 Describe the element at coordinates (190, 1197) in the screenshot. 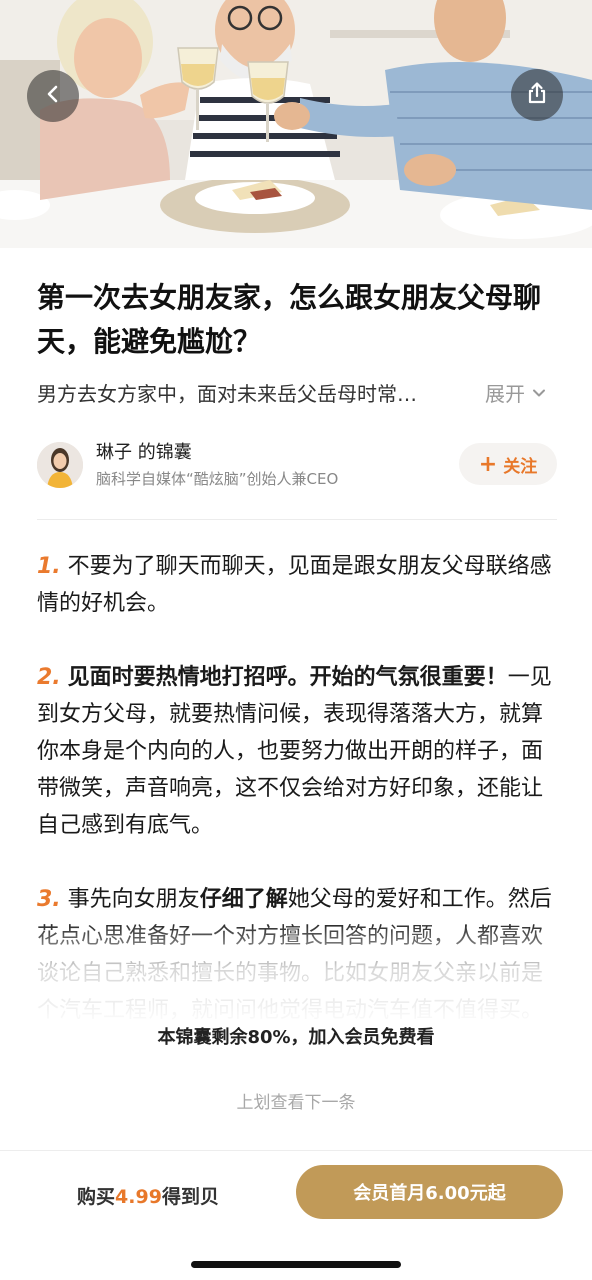

I see `buy-suffix: 得到贝` at that location.